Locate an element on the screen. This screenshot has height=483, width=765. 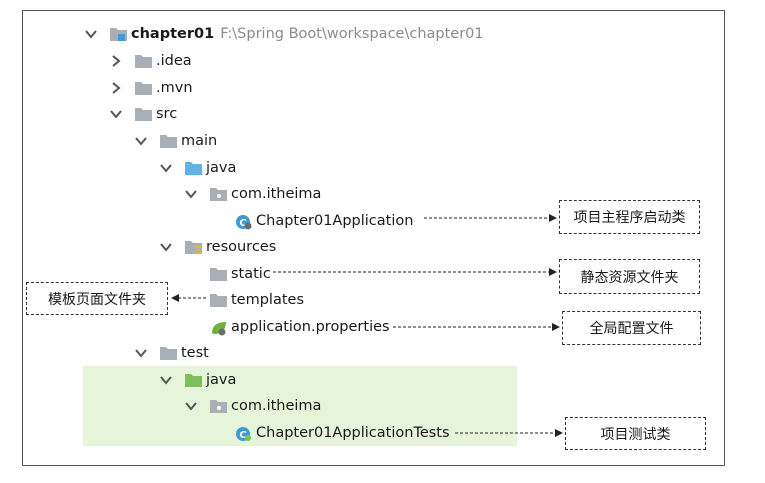
callout-main-class: 项目主程序启动类 is located at coordinates (629, 217).